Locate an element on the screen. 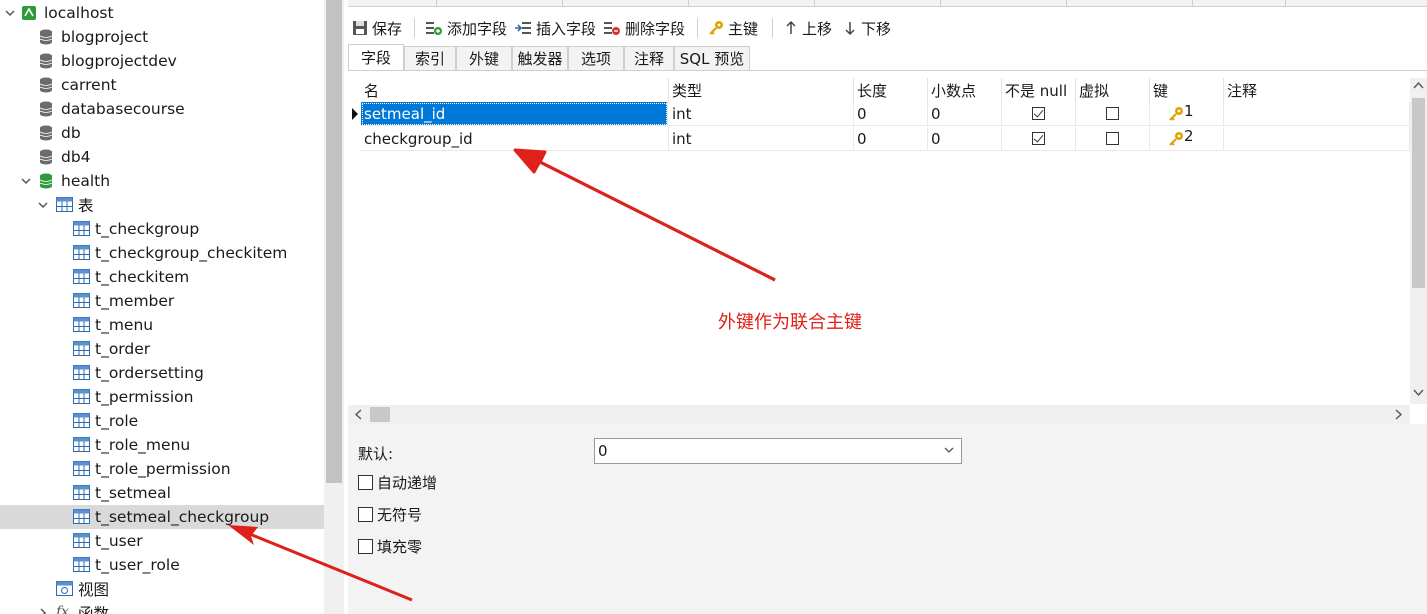 The height and width of the screenshot is (614, 1427). delete-field-button: 删除字段 is located at coordinates (644, 28).